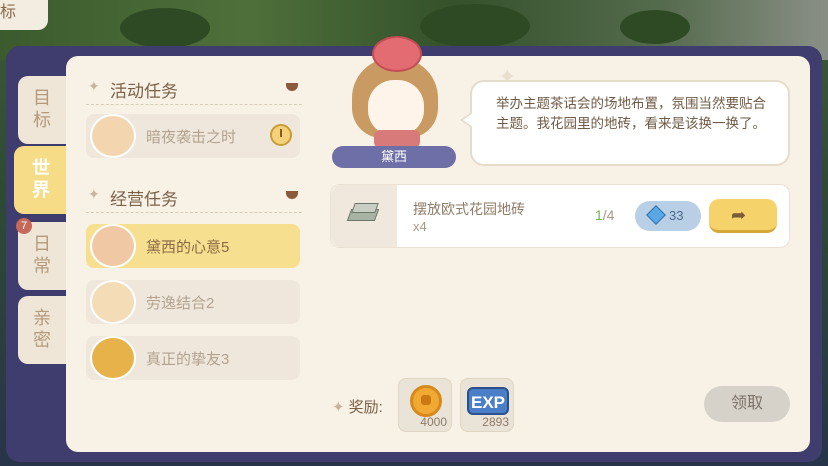  I want to click on task-item-work-rest: 劳逸结合2, so click(193, 302).